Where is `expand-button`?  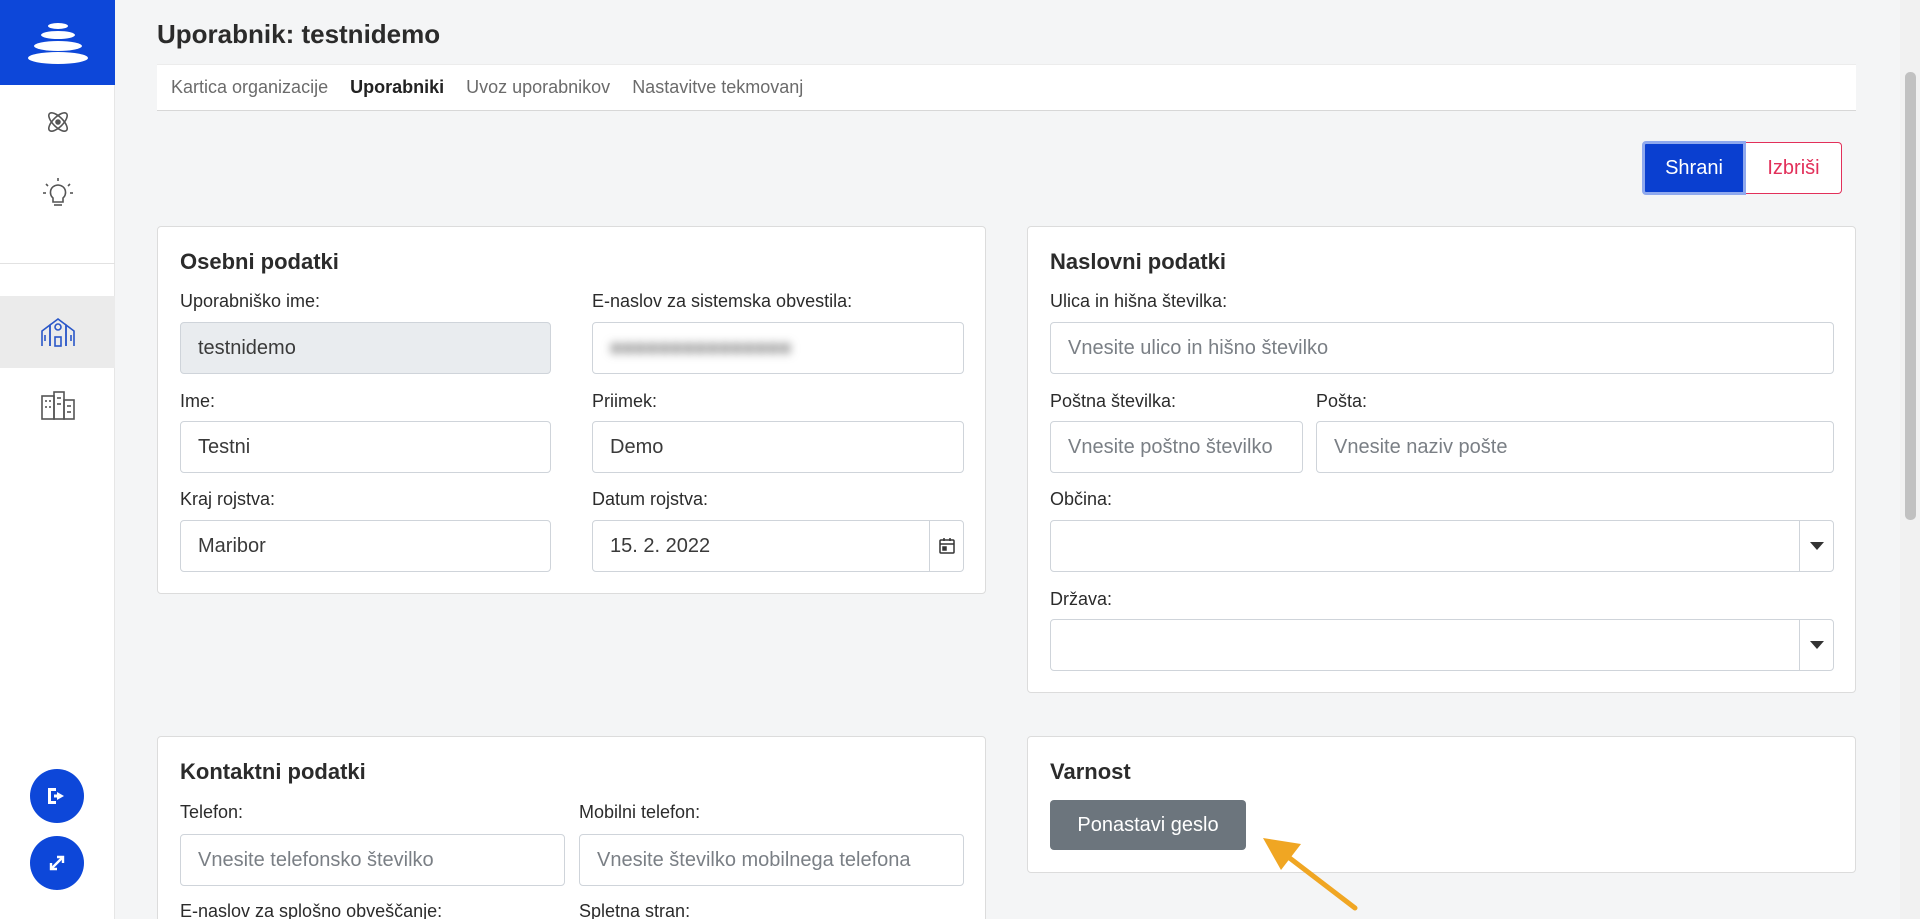
expand-button is located at coordinates (57, 863).